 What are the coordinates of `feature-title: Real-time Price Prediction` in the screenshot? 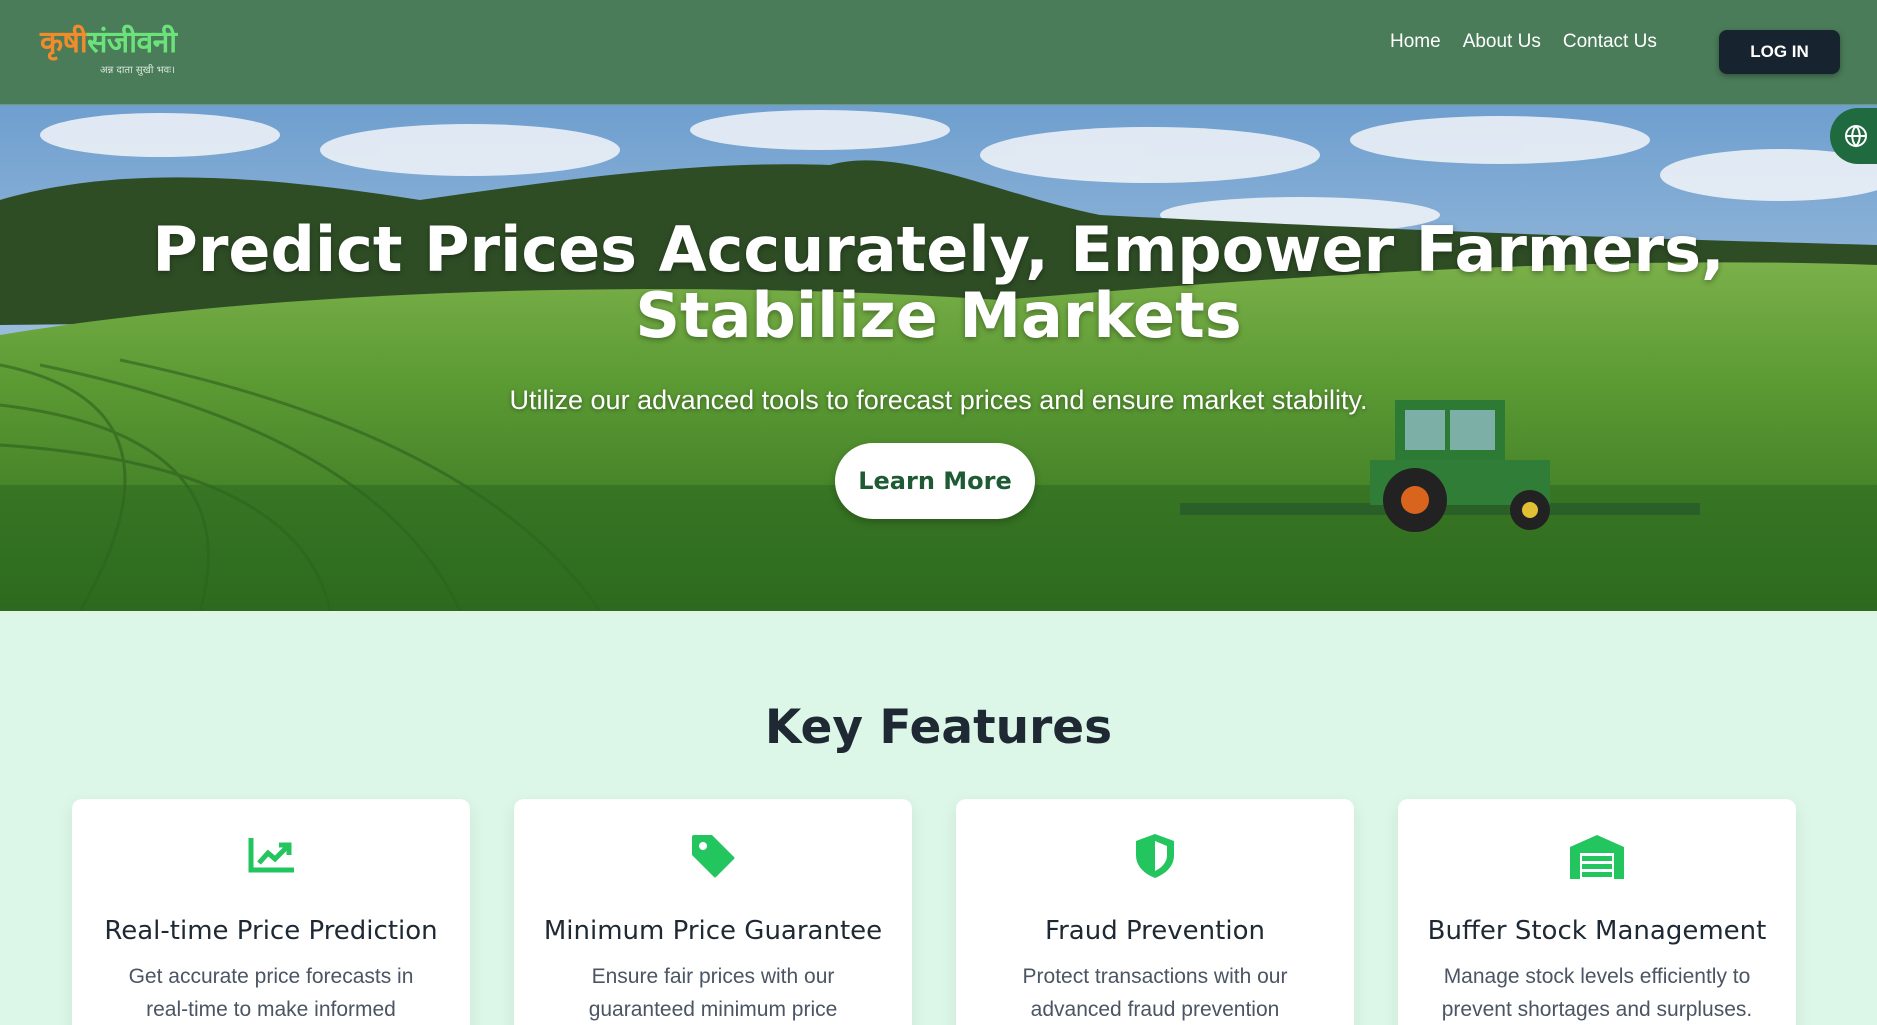 It's located at (271, 931).